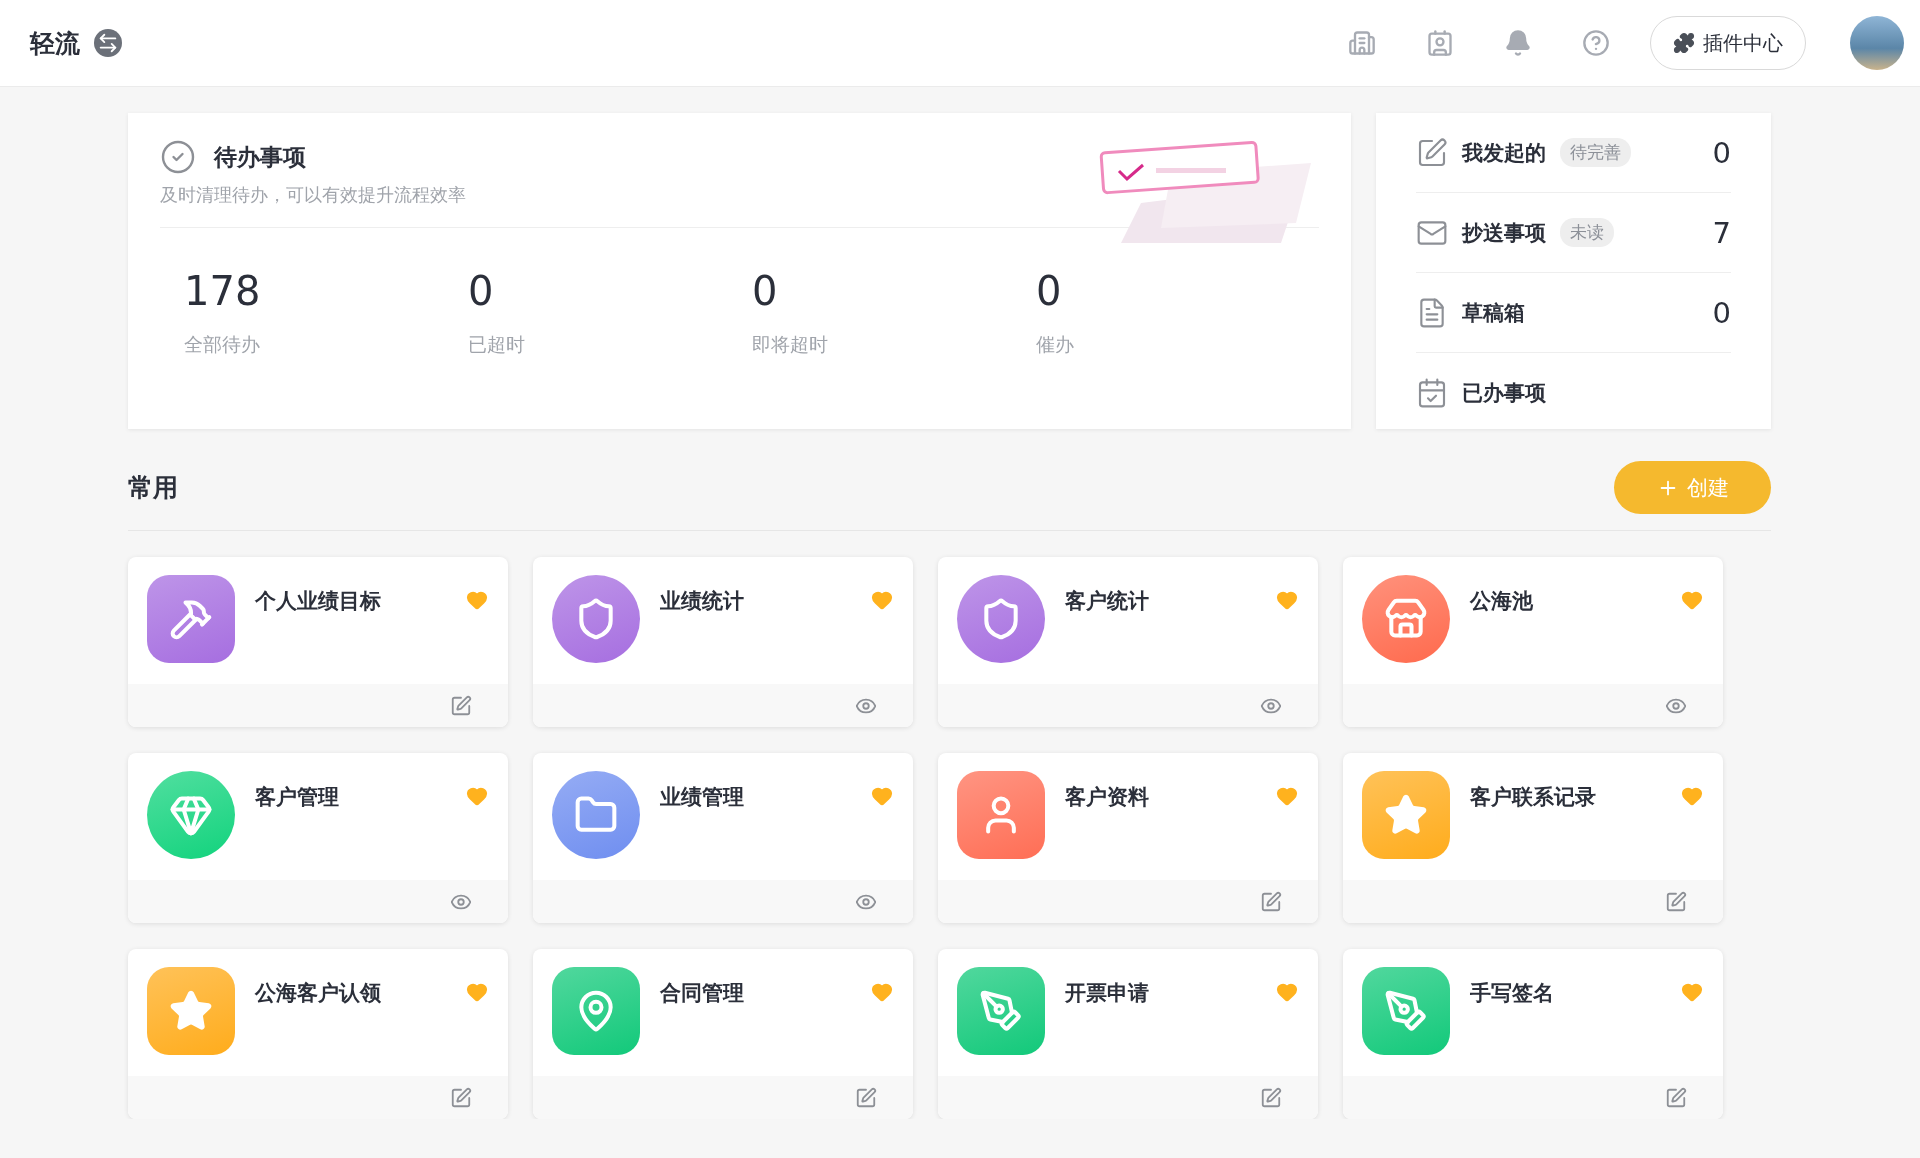 The height and width of the screenshot is (1158, 1920). Describe the element at coordinates (260, 157) in the screenshot. I see `todo-title: 待办事项` at that location.